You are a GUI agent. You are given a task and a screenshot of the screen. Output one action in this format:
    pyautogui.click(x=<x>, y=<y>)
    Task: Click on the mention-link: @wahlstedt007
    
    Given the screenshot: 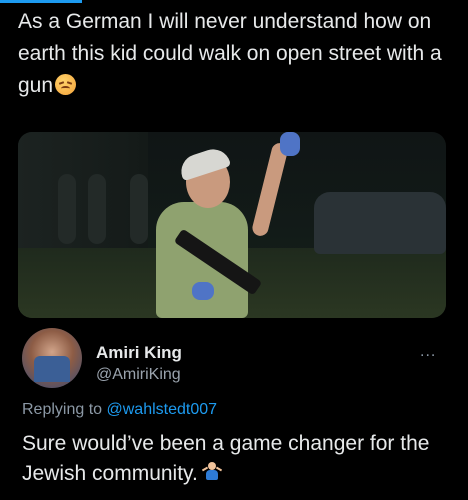 What is the action you would take?
    pyautogui.click(x=162, y=409)
    